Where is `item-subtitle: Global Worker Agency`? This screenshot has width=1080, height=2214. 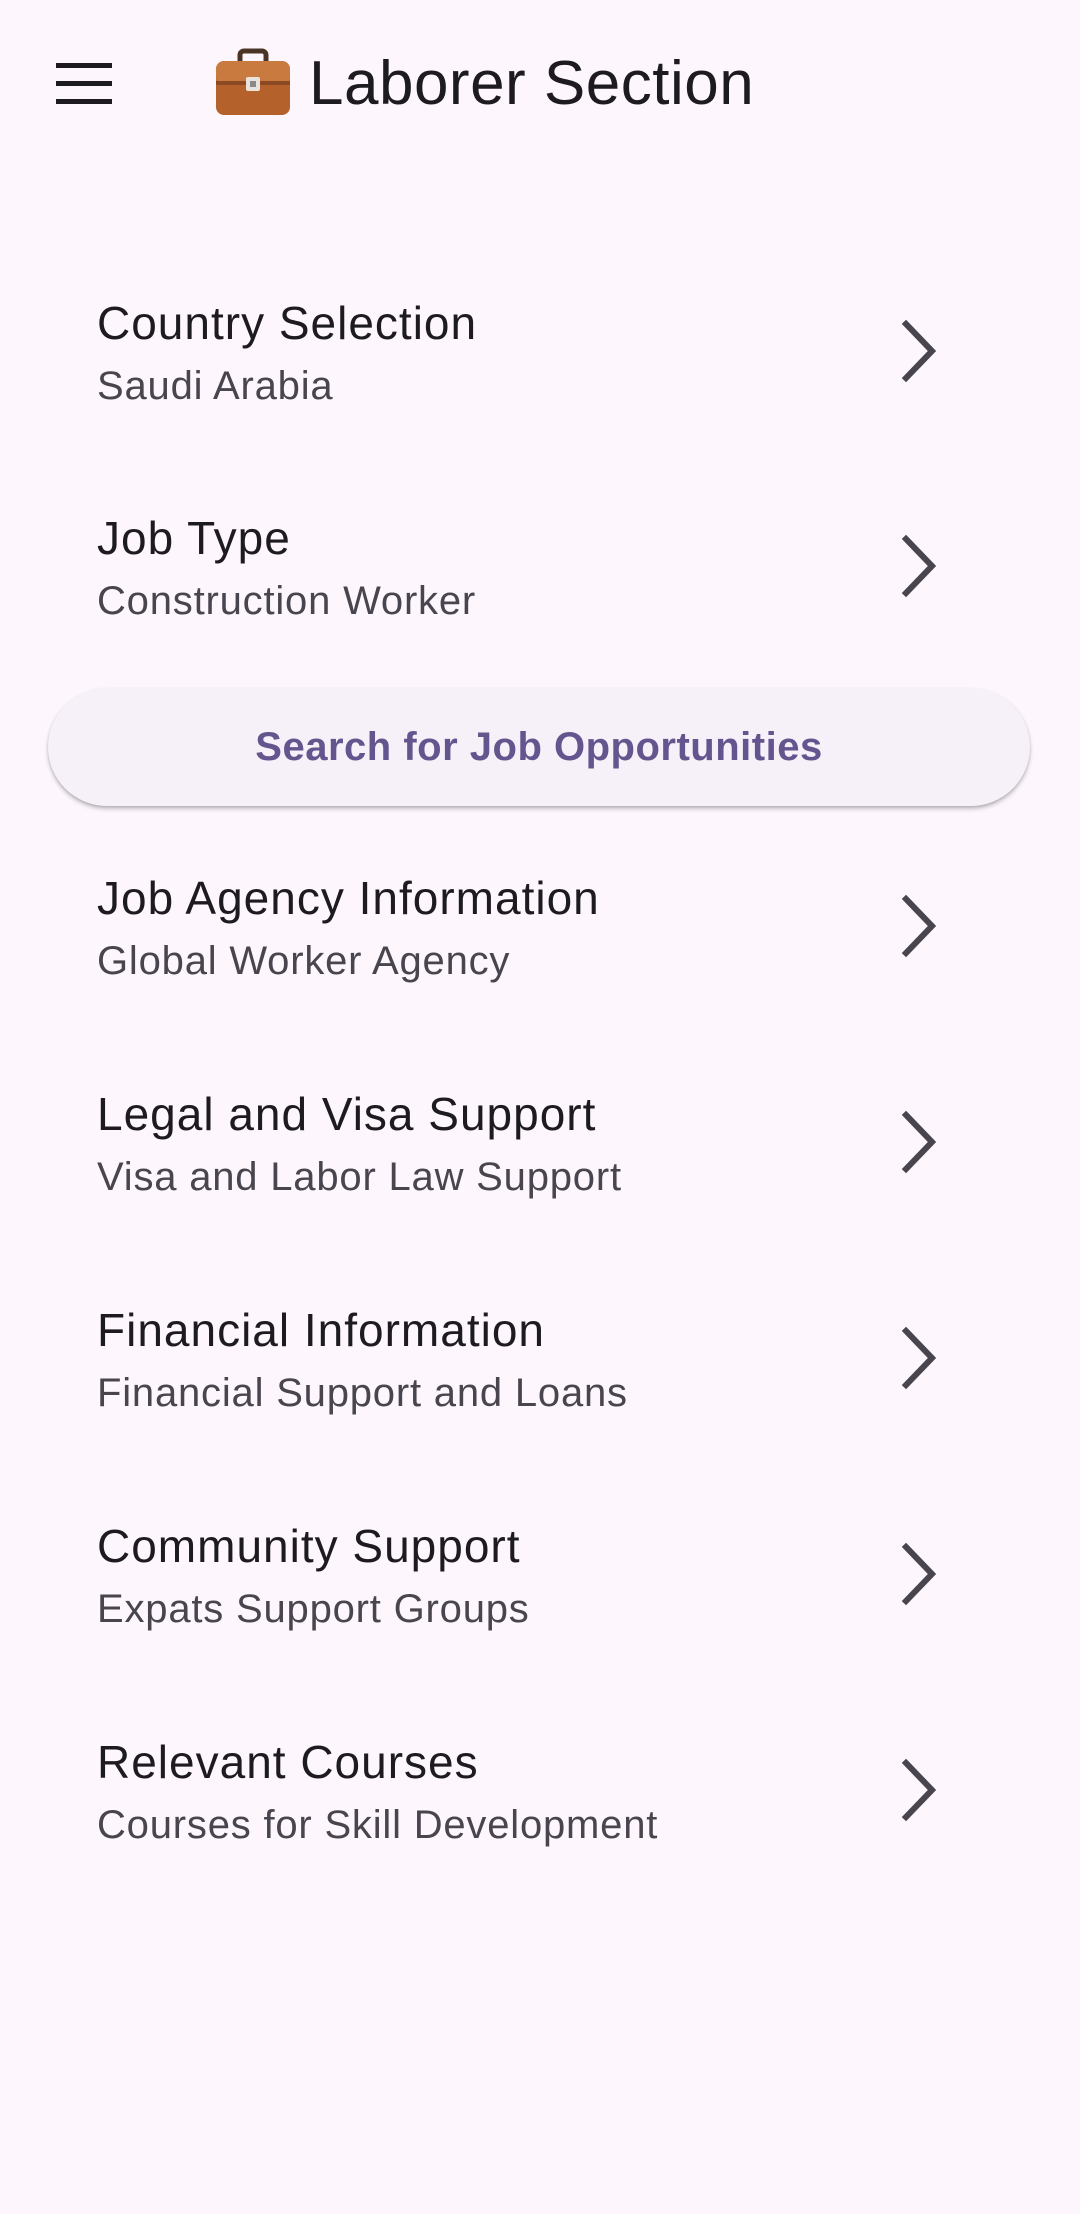 item-subtitle: Global Worker Agency is located at coordinates (304, 961).